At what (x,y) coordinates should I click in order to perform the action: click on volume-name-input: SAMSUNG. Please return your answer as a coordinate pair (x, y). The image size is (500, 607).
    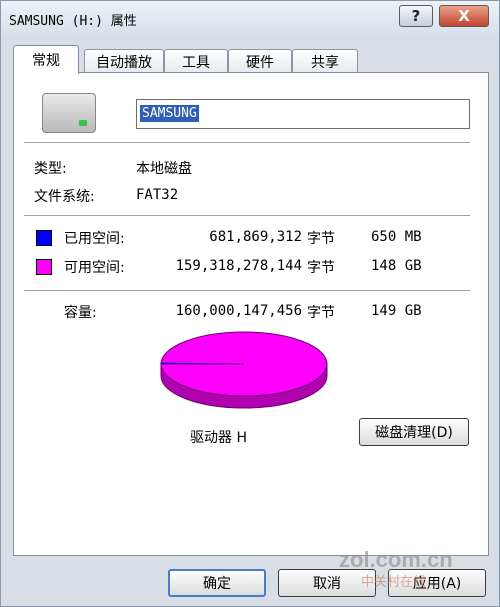
    Looking at the image, I should click on (303, 114).